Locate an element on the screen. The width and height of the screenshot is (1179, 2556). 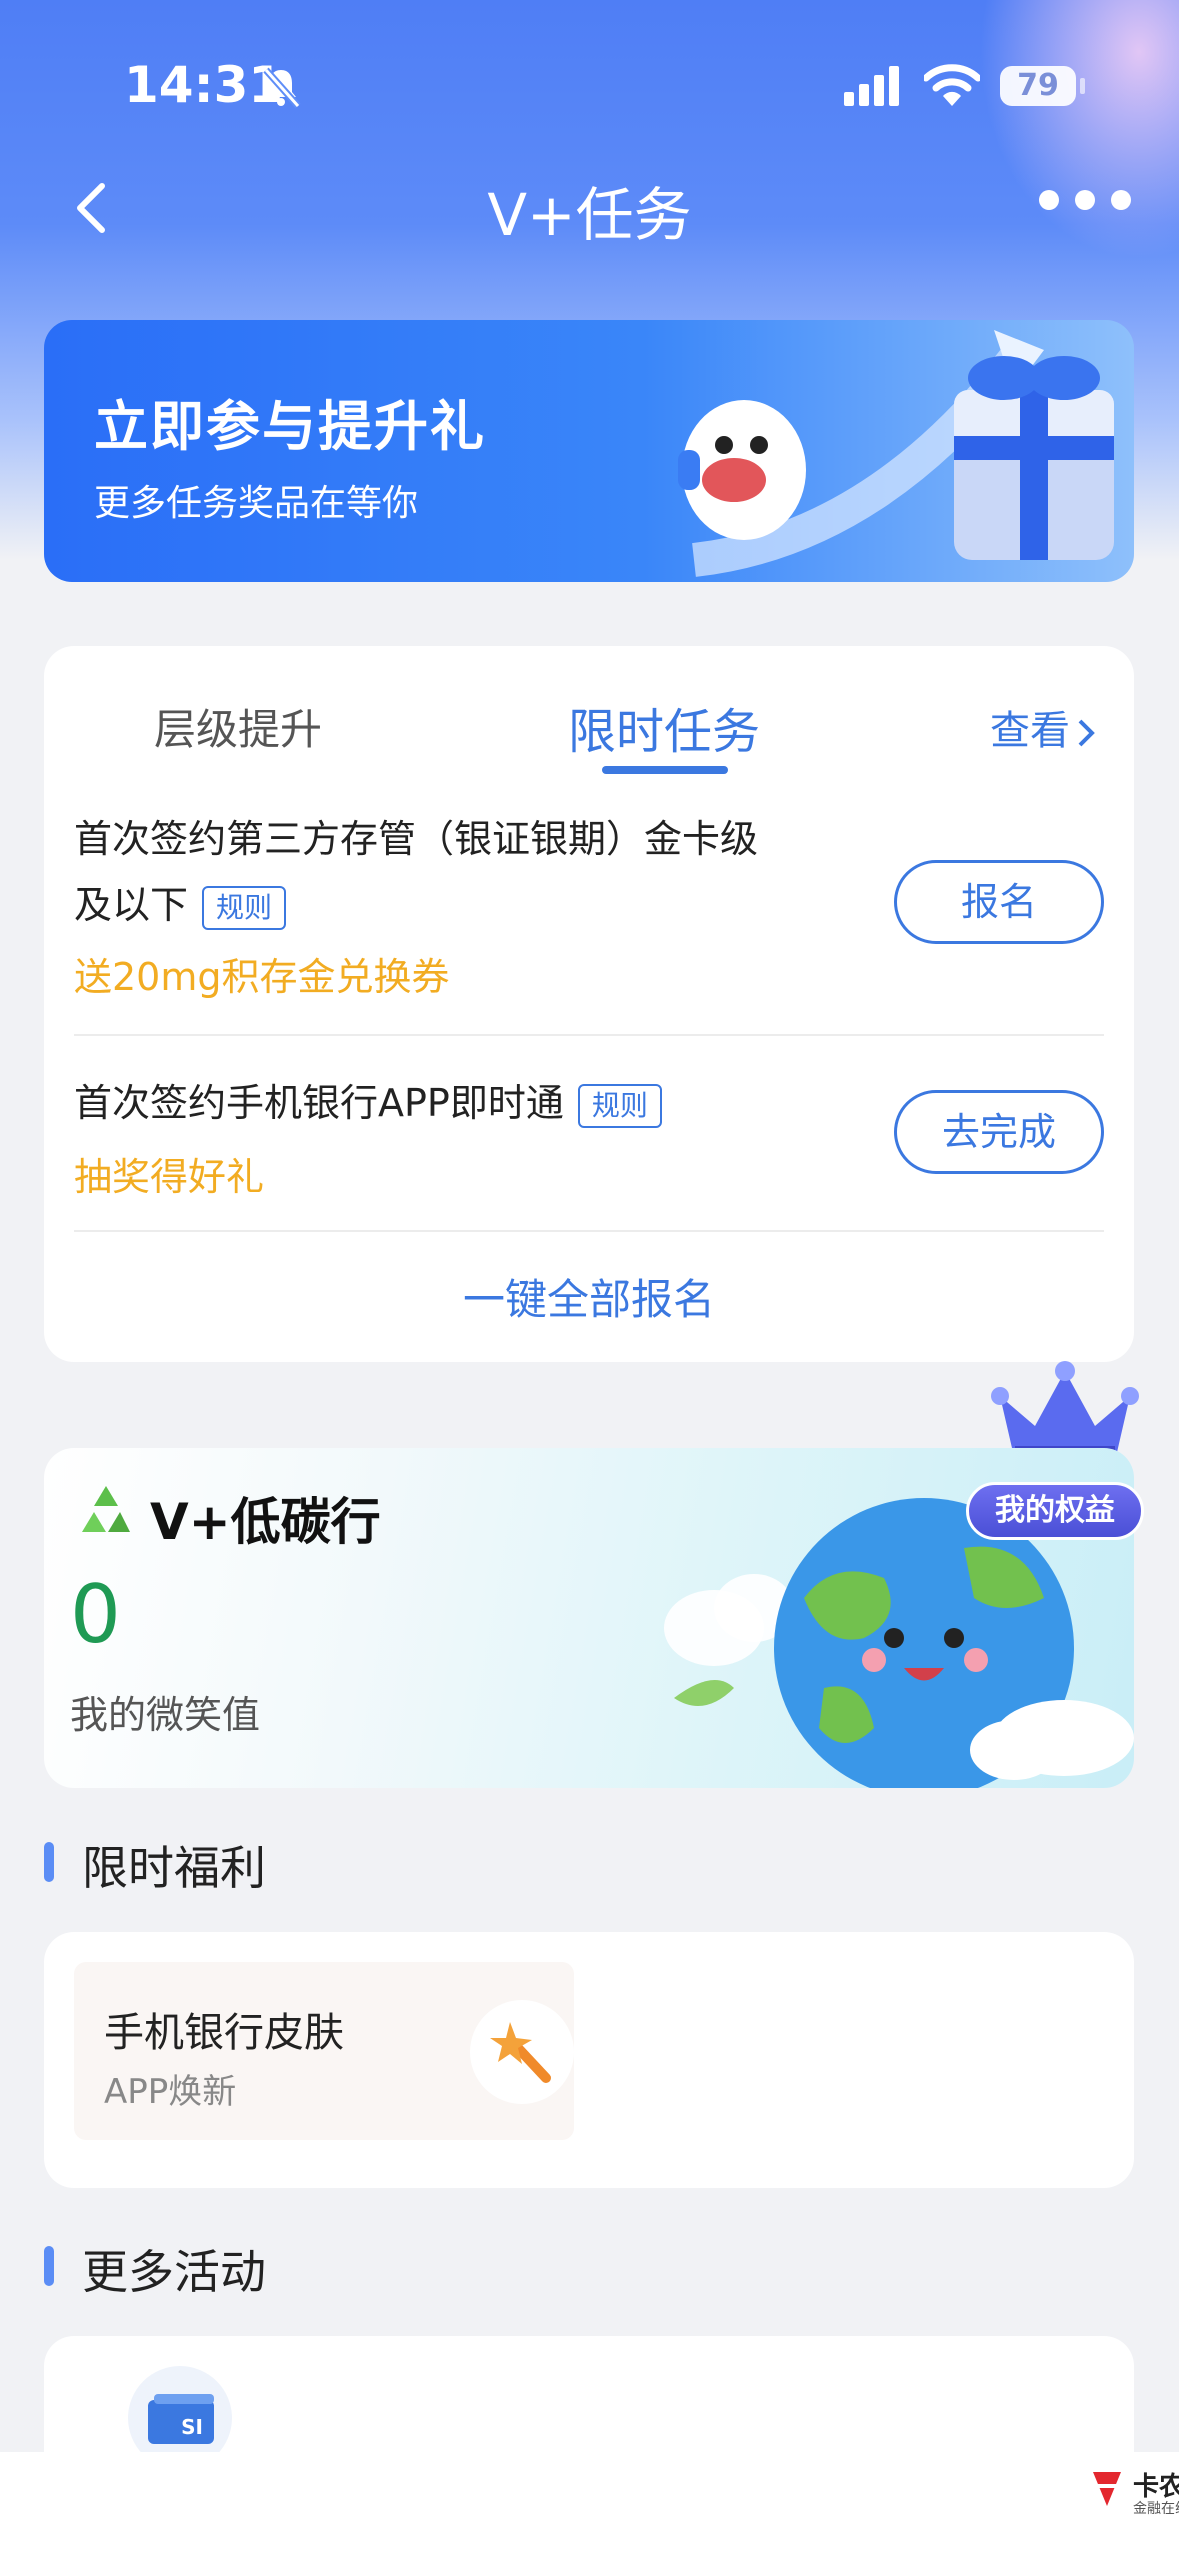
rule-tag-1: 规则 is located at coordinates (244, 907).